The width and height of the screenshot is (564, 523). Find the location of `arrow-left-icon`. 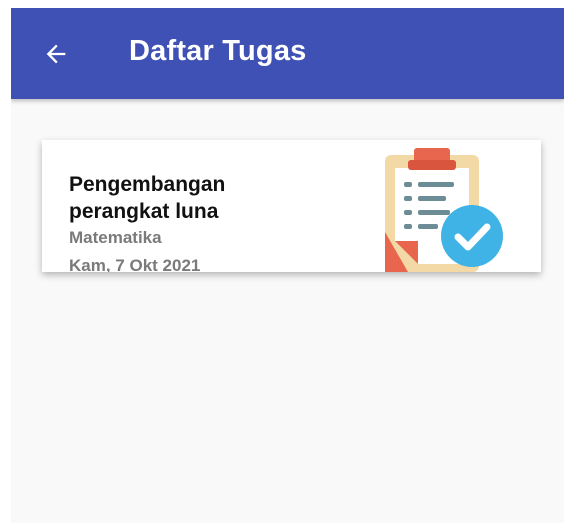

arrow-left-icon is located at coordinates (56, 54).